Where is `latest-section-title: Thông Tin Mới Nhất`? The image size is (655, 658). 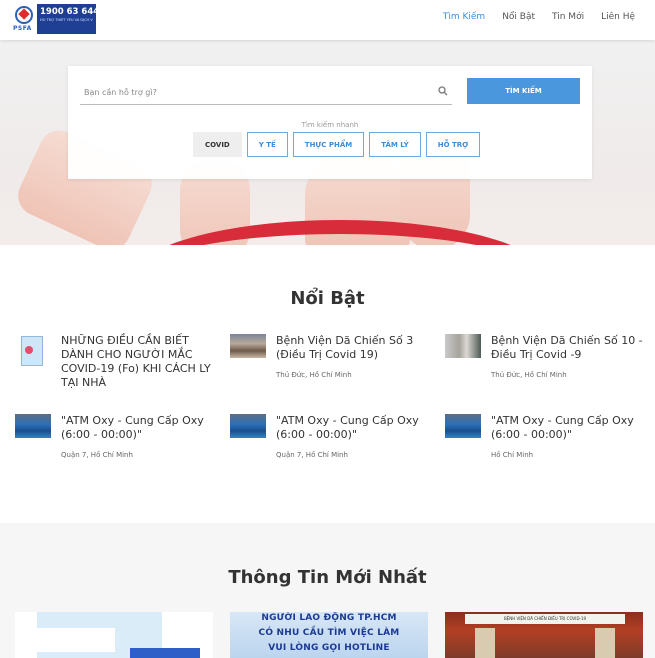 latest-section-title: Thông Tin Mới Nhất is located at coordinates (327, 577).